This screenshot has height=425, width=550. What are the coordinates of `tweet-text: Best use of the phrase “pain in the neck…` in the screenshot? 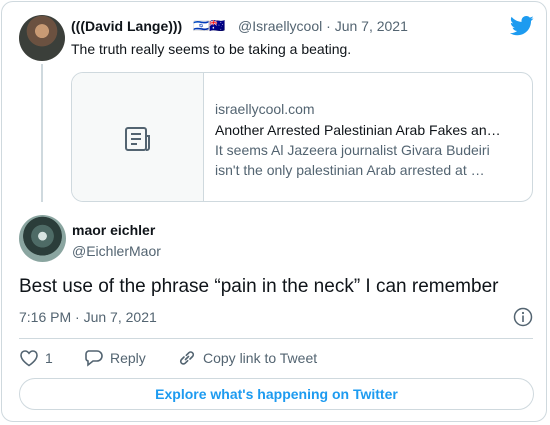 It's located at (259, 286).